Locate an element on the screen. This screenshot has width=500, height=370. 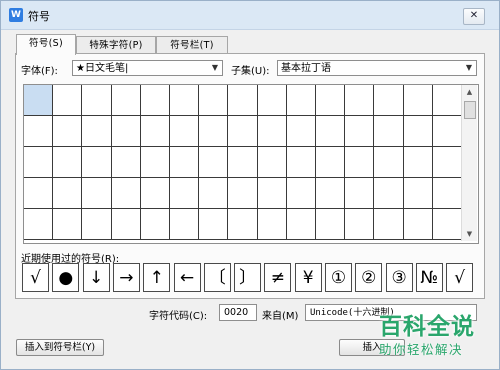
recent-symbol-cell: ① is located at coordinates (338, 277).